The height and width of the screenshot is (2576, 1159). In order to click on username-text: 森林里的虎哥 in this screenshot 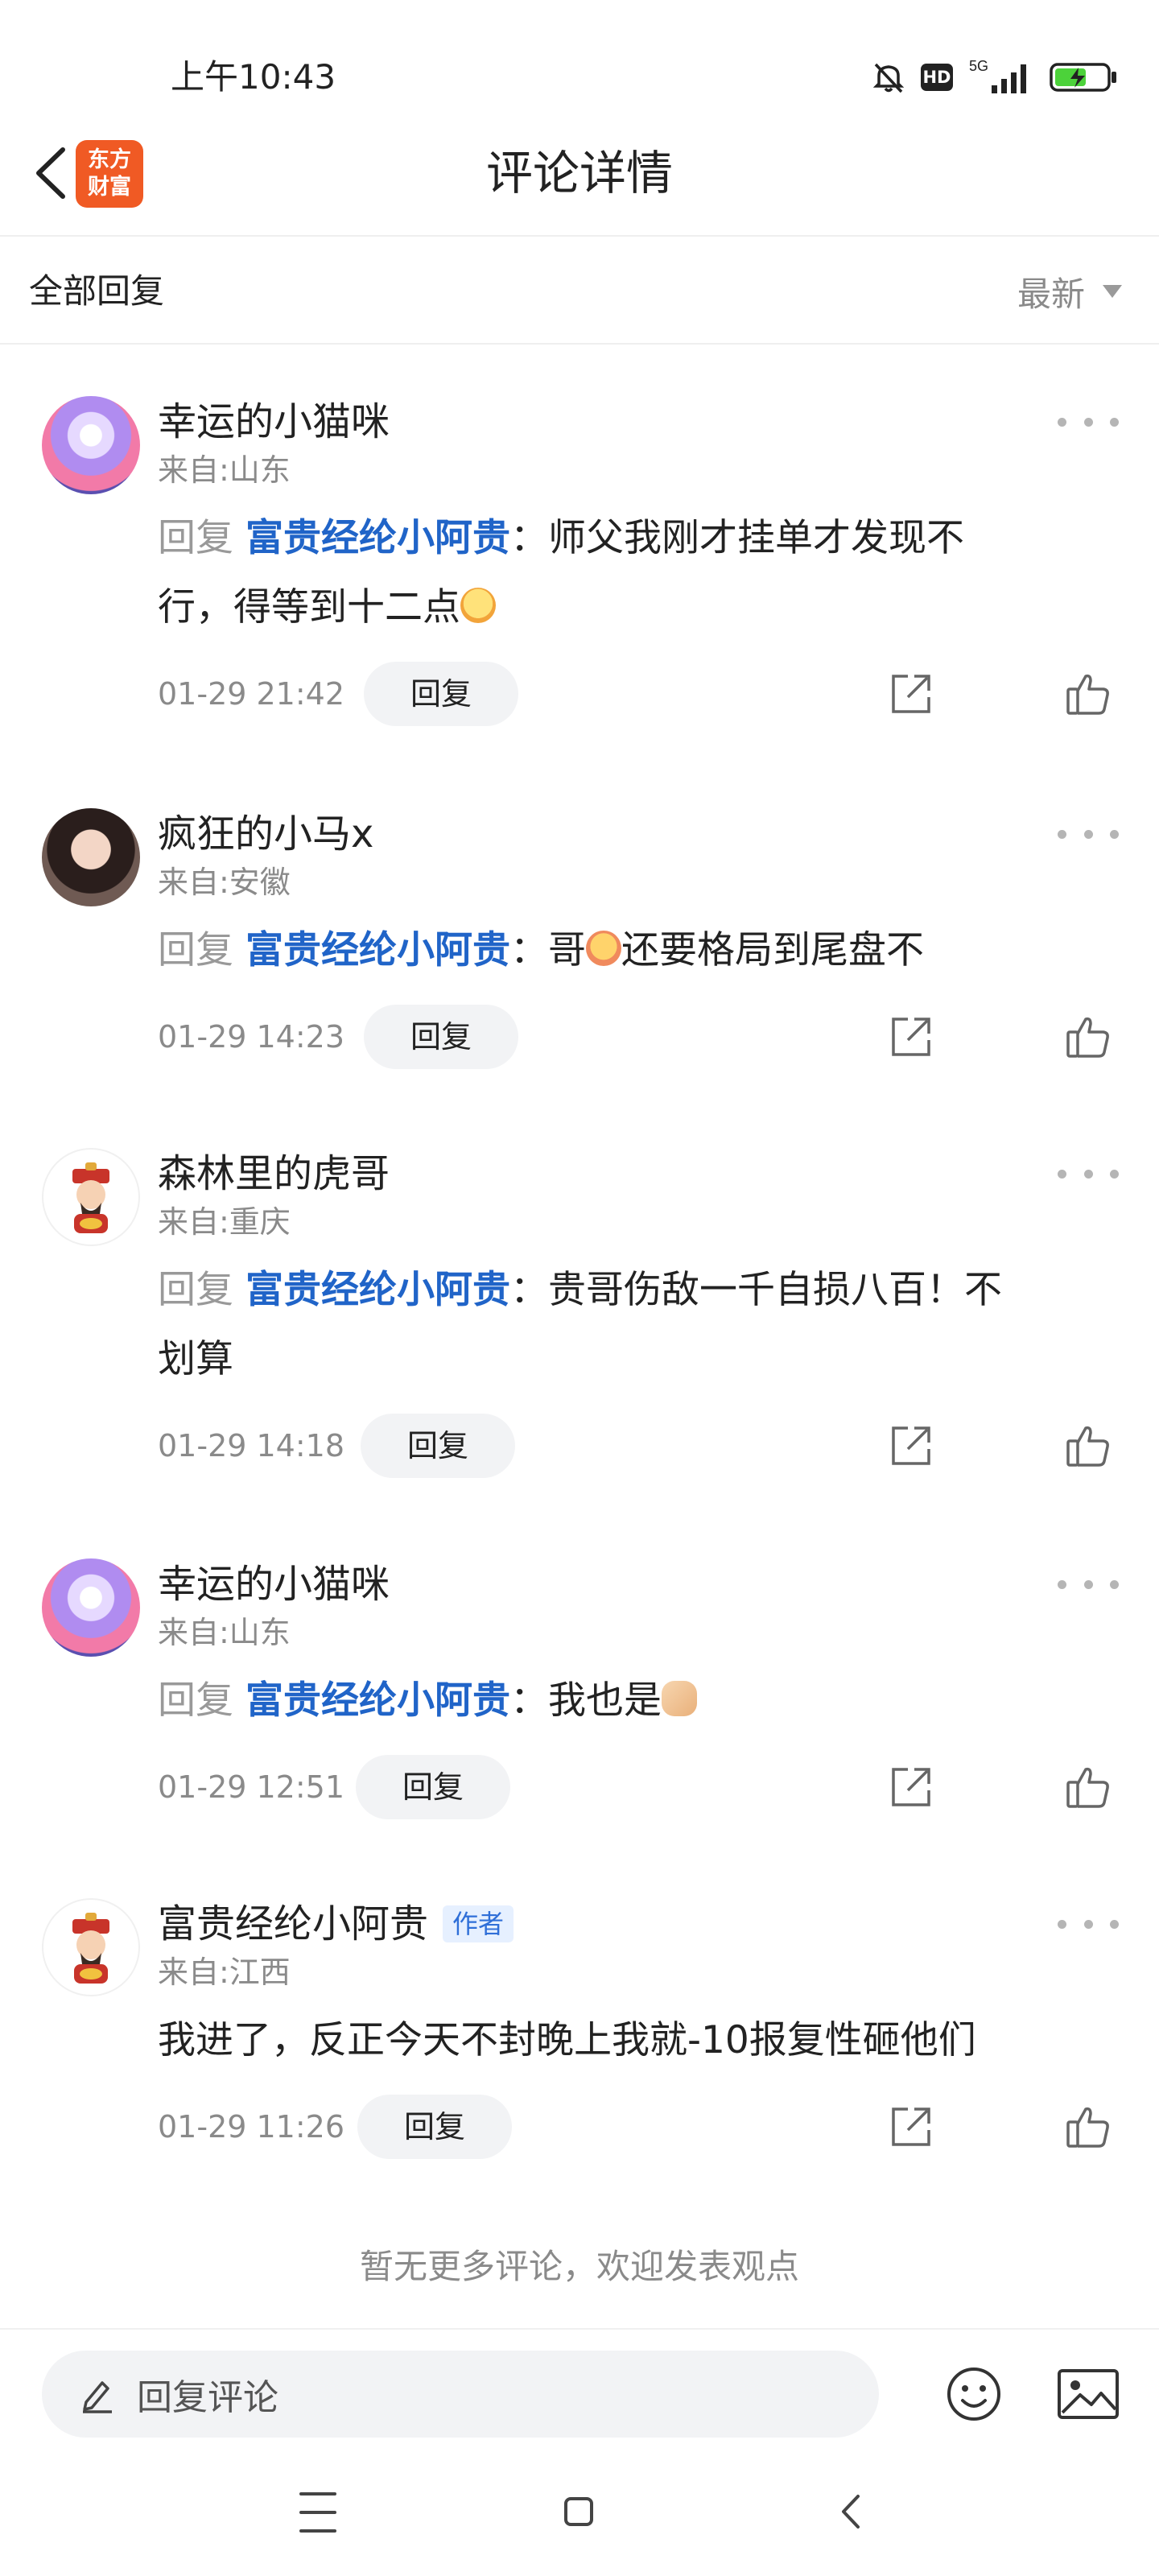, I will do `click(274, 1173)`.